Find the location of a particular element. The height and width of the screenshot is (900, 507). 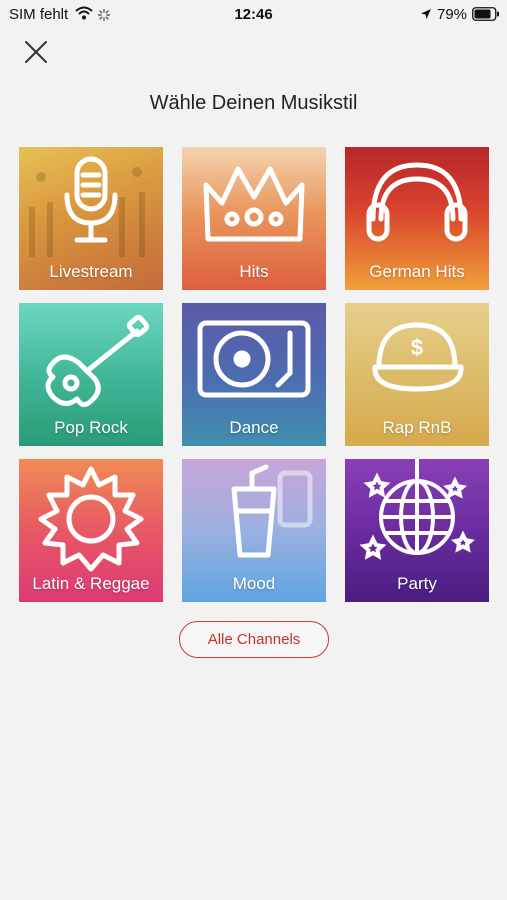

genre-tile-rap-rnb: $ Rap RnB is located at coordinates (417, 374).